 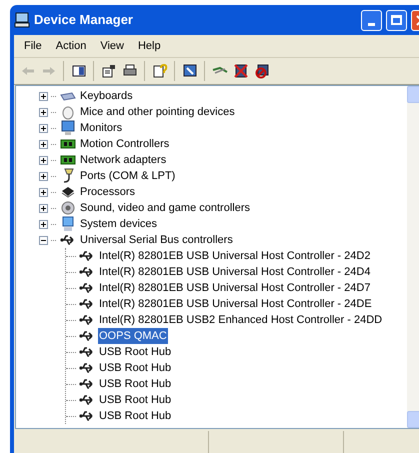 I want to click on tree-item: System devices, so click(x=118, y=224).